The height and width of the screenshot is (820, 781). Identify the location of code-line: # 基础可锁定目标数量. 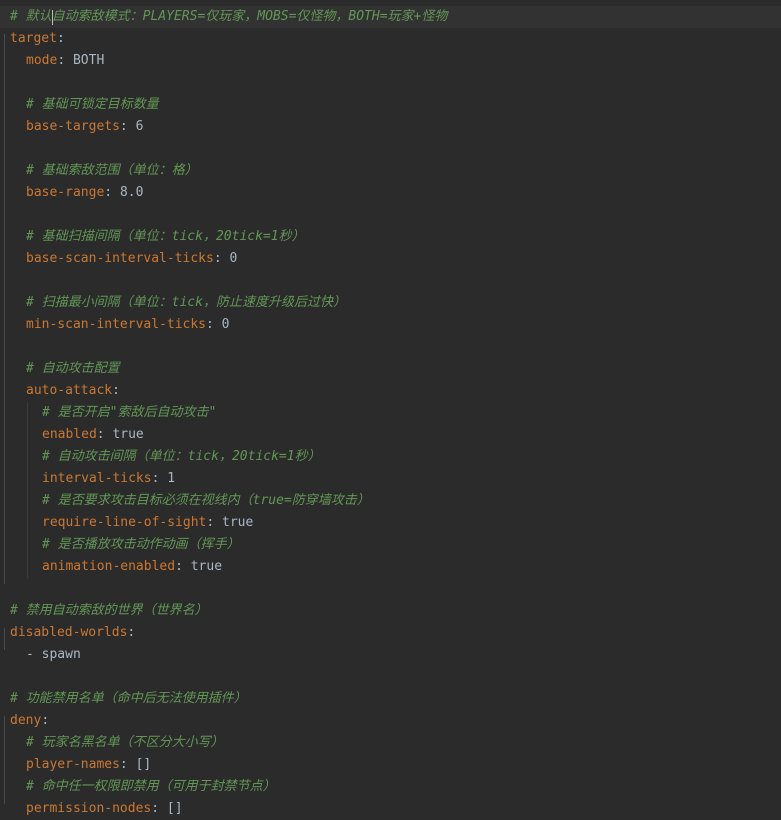
(390, 105).